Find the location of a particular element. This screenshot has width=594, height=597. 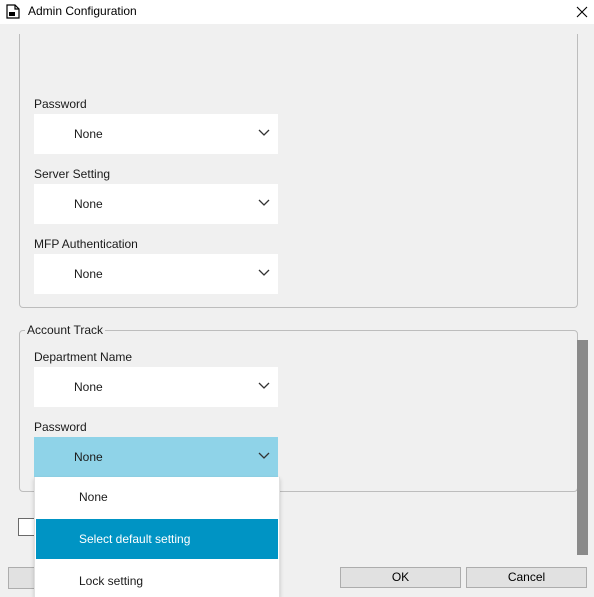

title-bar: Admin Configuration is located at coordinates (297, 12).